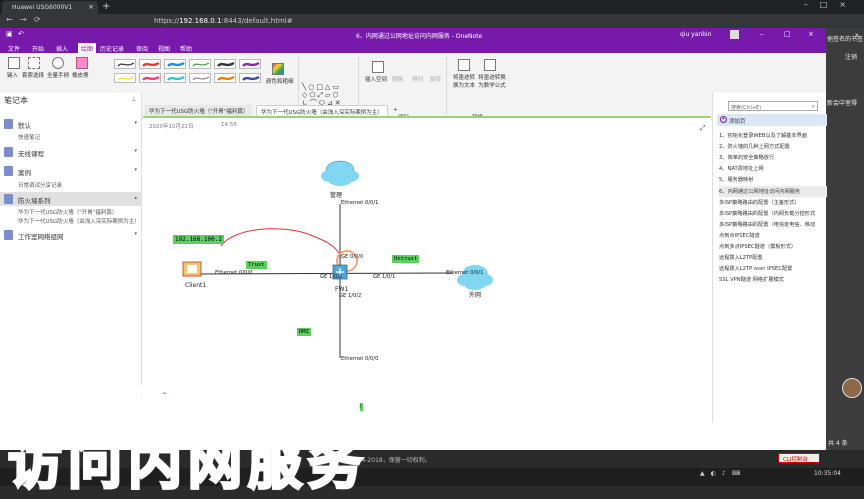 The width and height of the screenshot is (864, 499). I want to click on search-input: 搜索(Ctrl+E) ⌕, so click(773, 106).